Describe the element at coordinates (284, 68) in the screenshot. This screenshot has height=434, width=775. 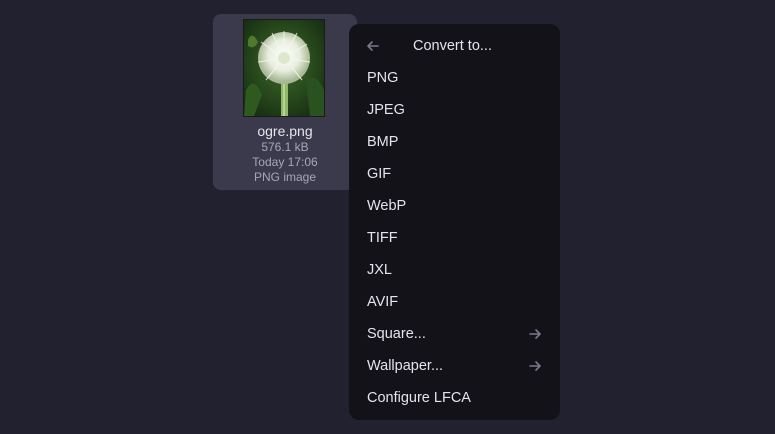
I see `image-thumbnail` at that location.